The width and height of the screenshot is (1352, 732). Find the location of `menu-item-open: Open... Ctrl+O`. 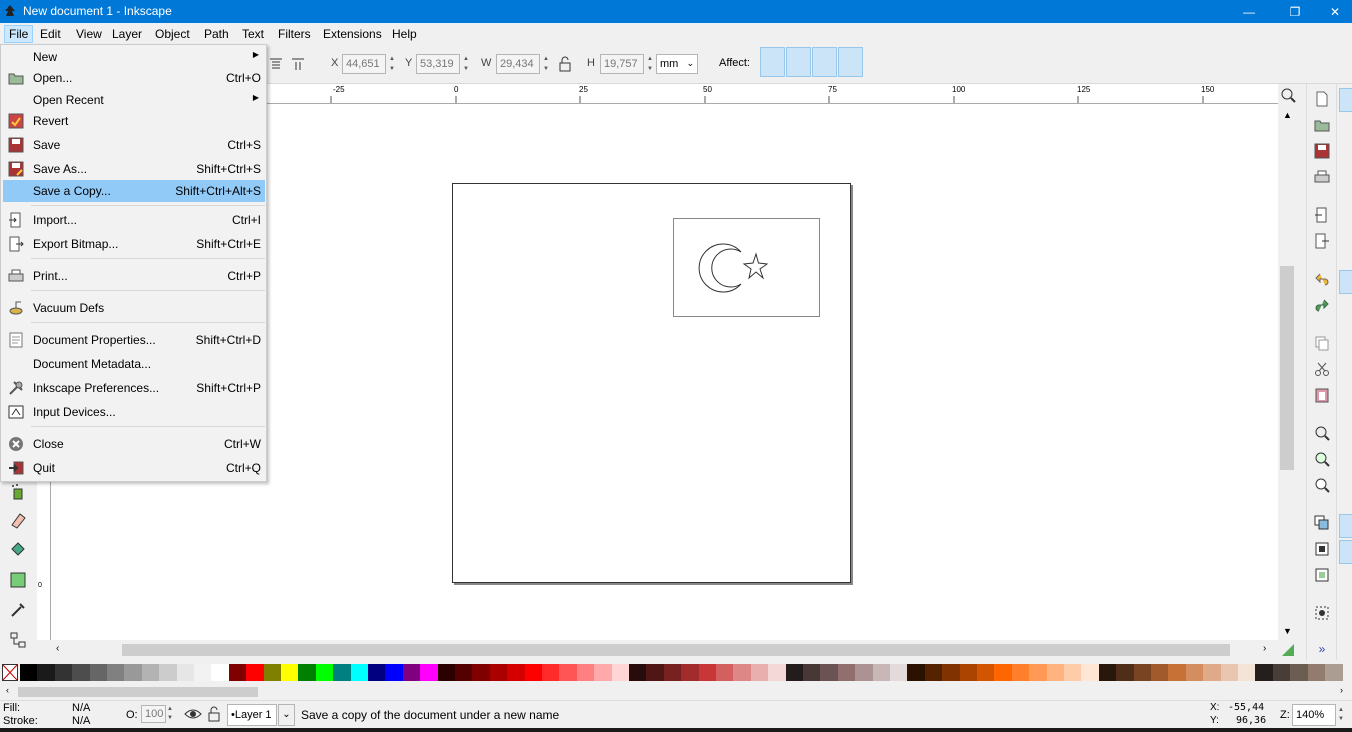

menu-item-open: Open... Ctrl+O is located at coordinates (134, 78).